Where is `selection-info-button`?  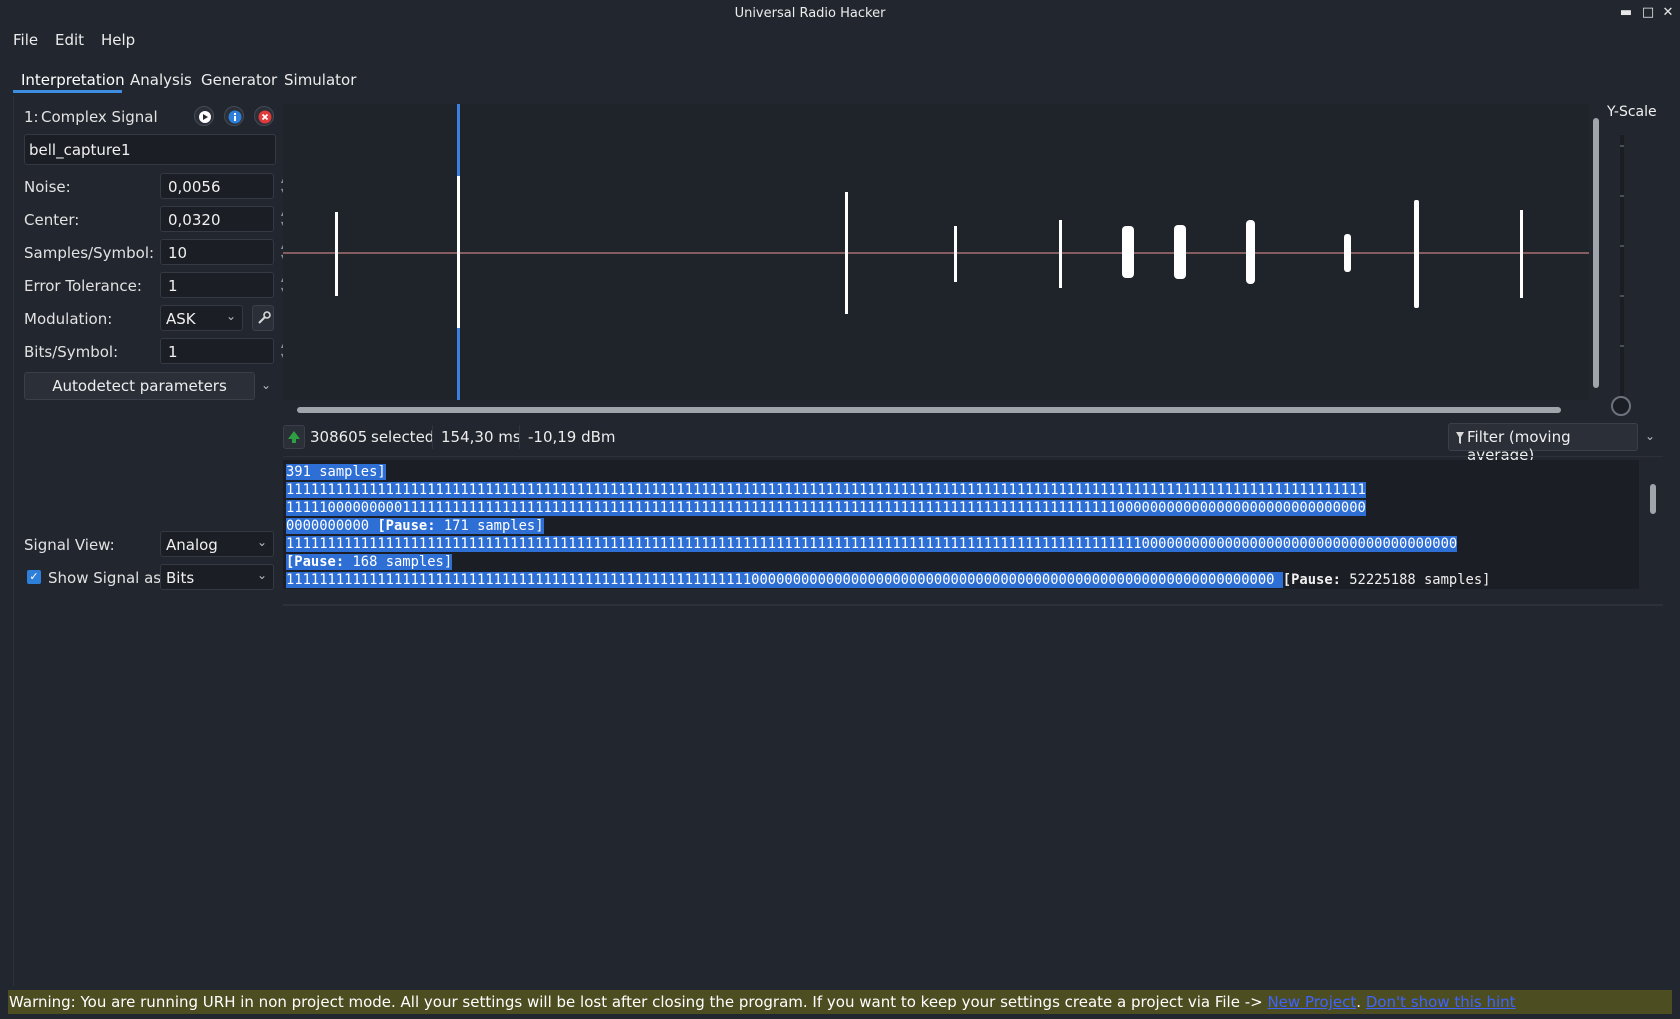
selection-info-button is located at coordinates (294, 437).